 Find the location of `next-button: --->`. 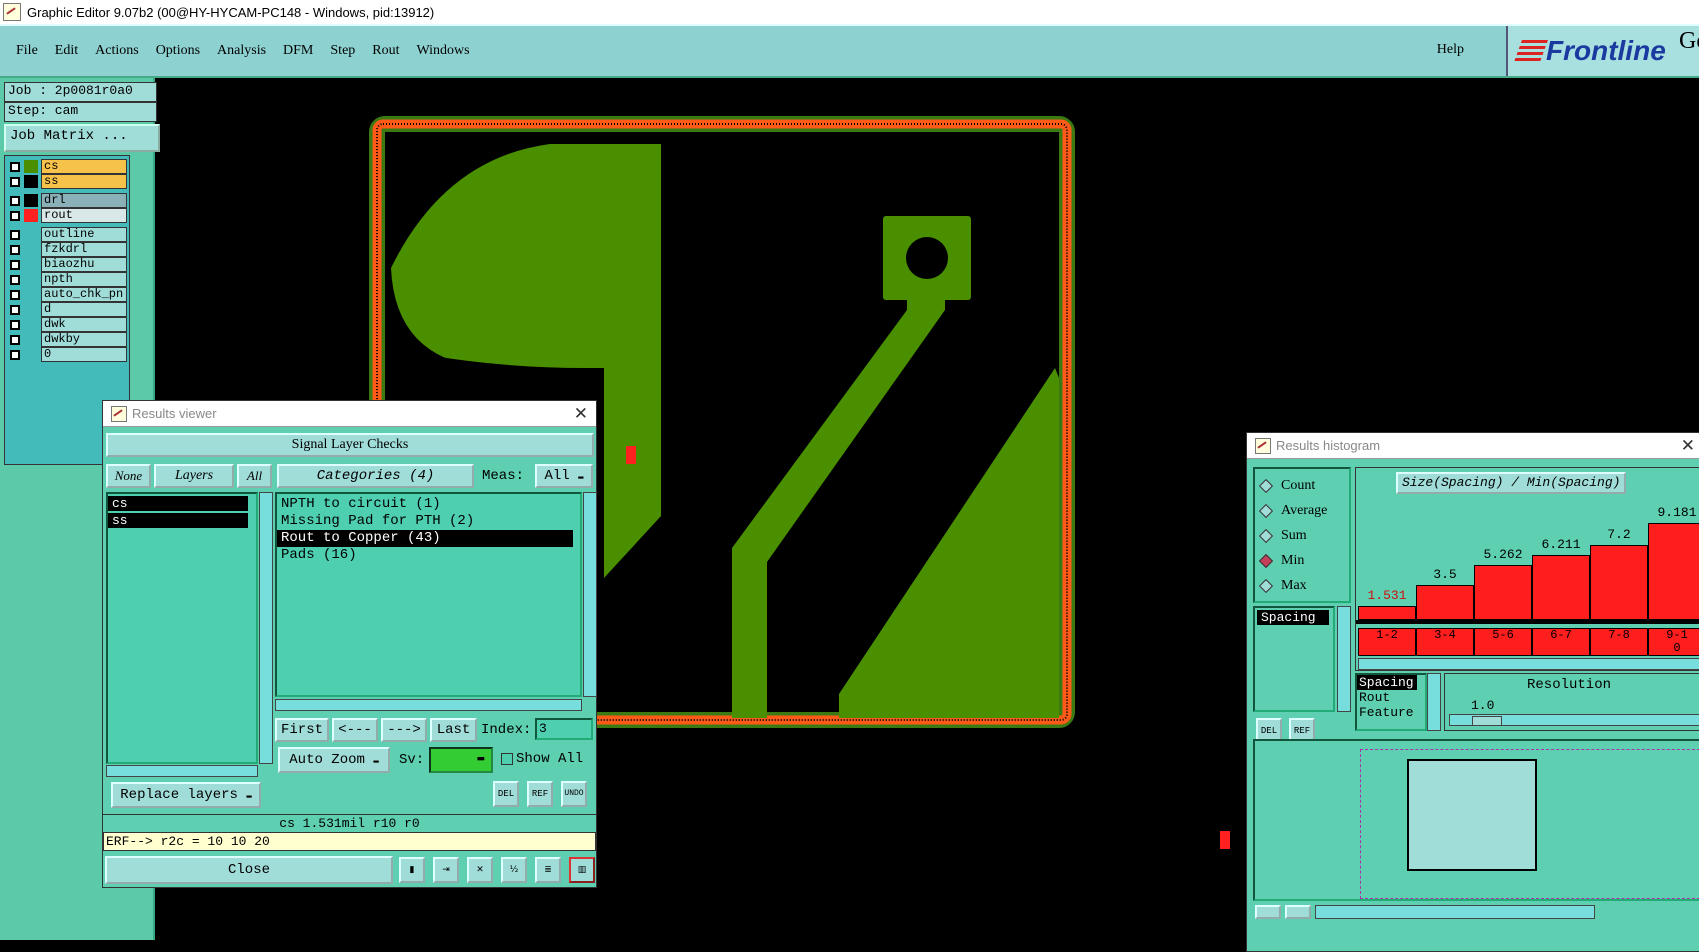

next-button: ---> is located at coordinates (404, 730).